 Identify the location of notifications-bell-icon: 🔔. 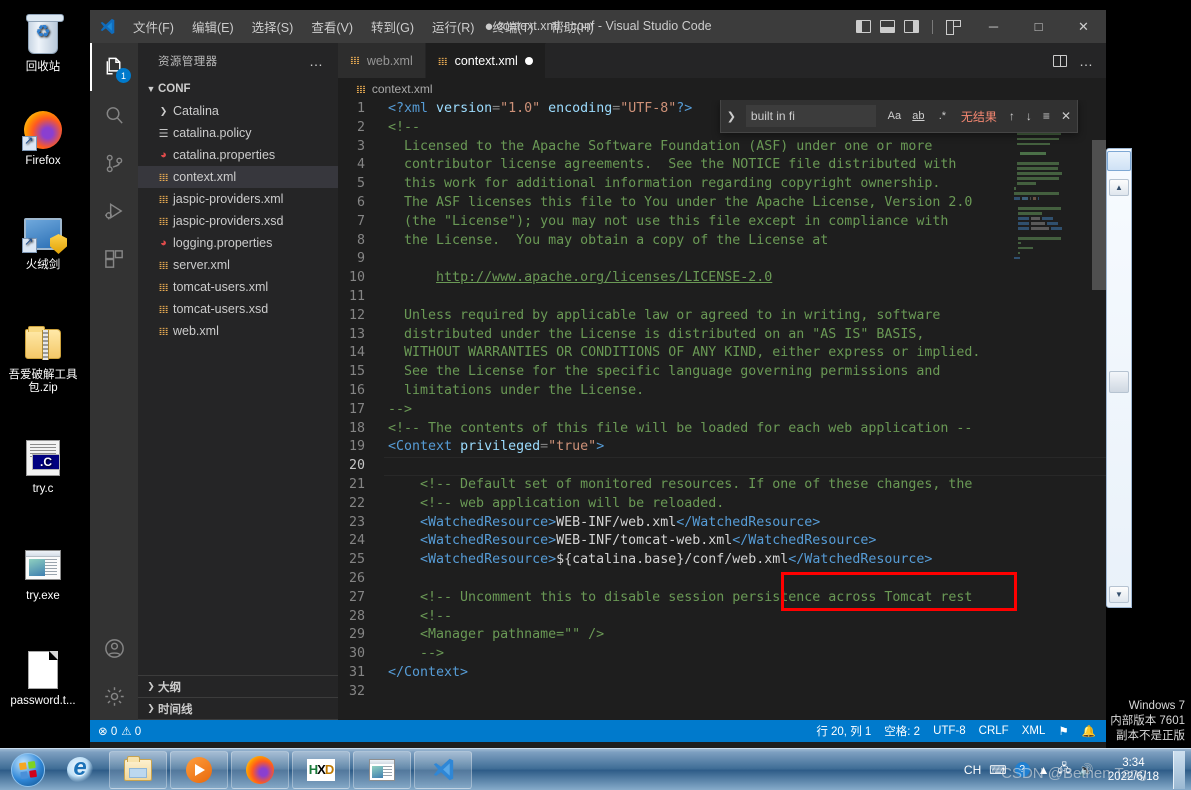
(1089, 731).